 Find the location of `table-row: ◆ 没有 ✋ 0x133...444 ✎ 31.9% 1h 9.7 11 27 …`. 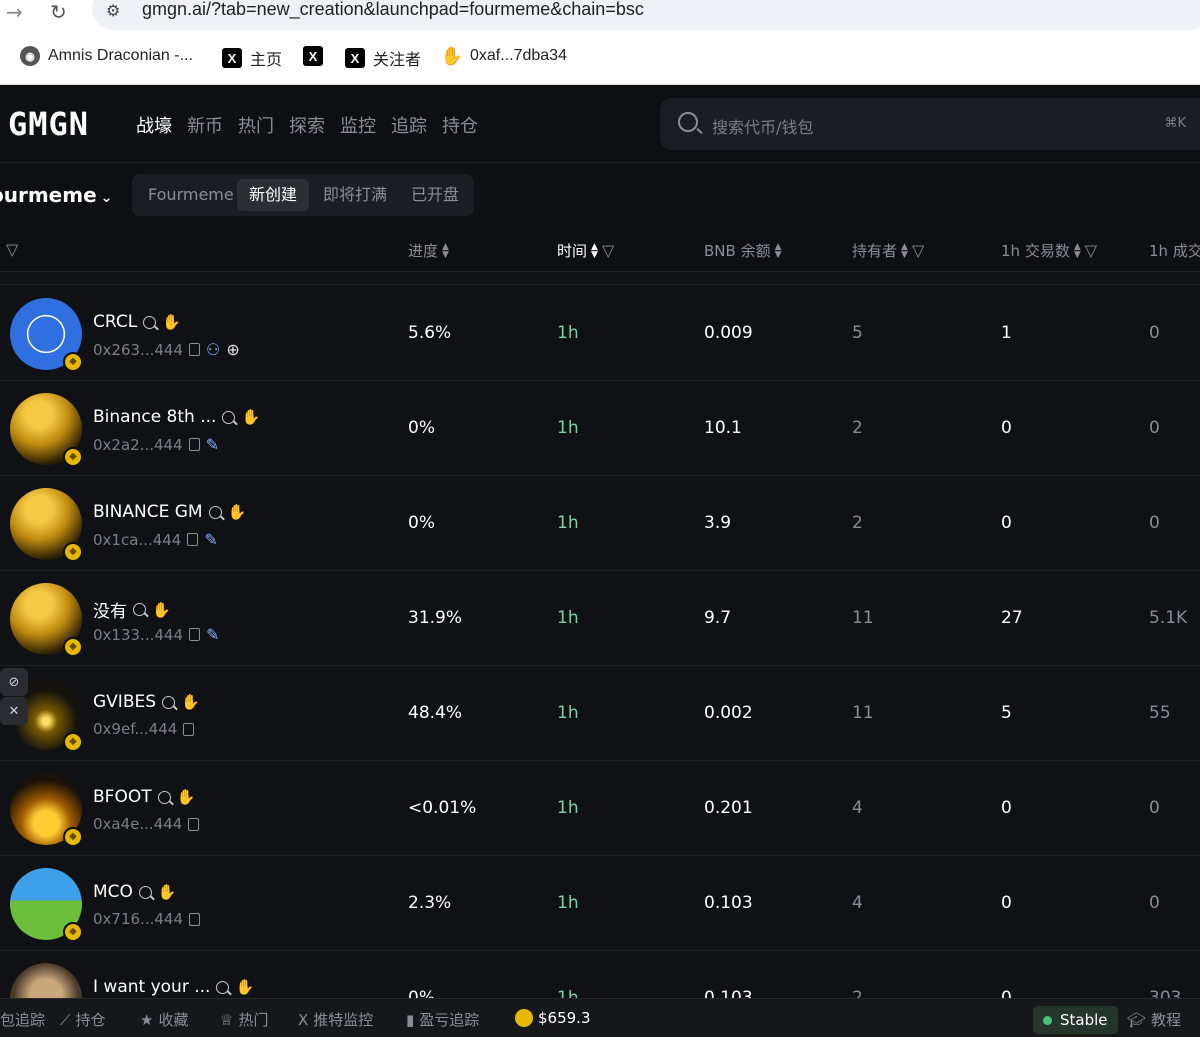

table-row: ◆ 没有 ✋ 0x133...444 ✎ 31.9% 1h 9.7 11 27 … is located at coordinates (600, 618).